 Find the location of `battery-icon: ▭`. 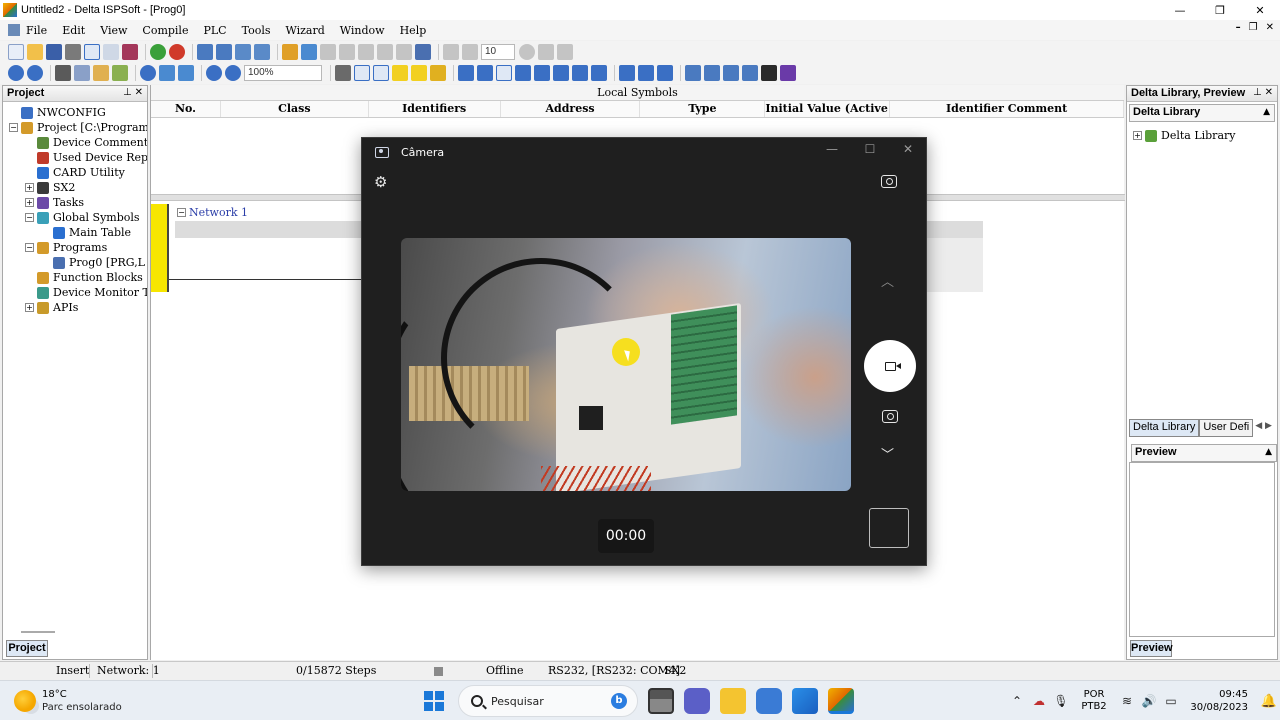

battery-icon: ▭ is located at coordinates (1171, 701).